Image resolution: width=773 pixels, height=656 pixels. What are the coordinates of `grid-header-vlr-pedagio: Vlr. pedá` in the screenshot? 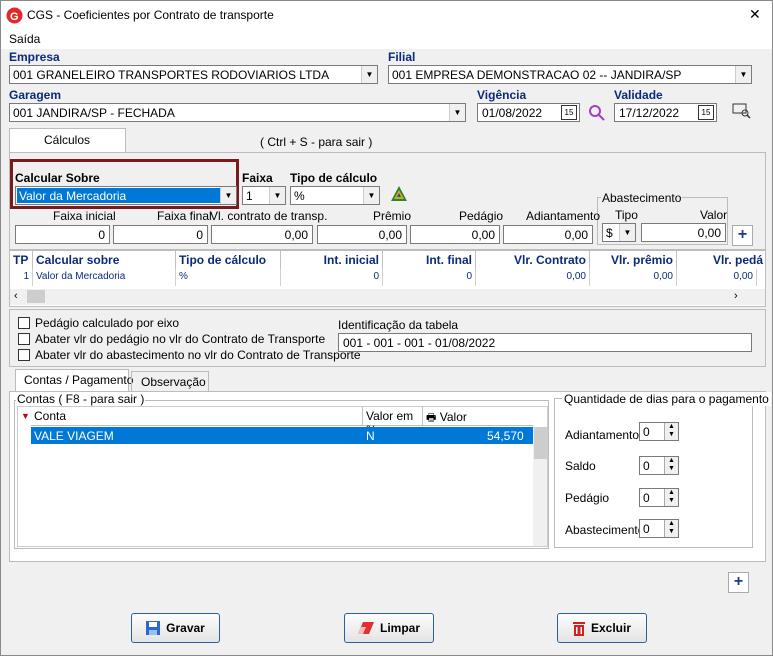 It's located at (721, 260).